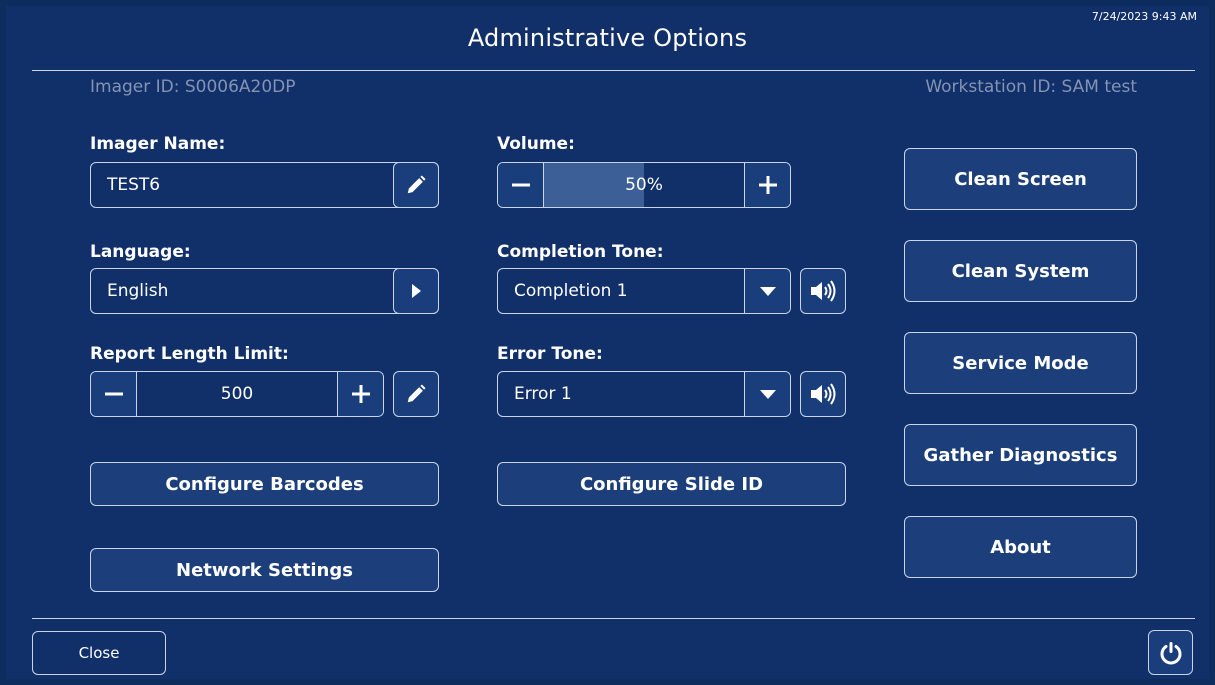  Describe the element at coordinates (1020, 271) in the screenshot. I see `clean-system-button: Clean System` at that location.